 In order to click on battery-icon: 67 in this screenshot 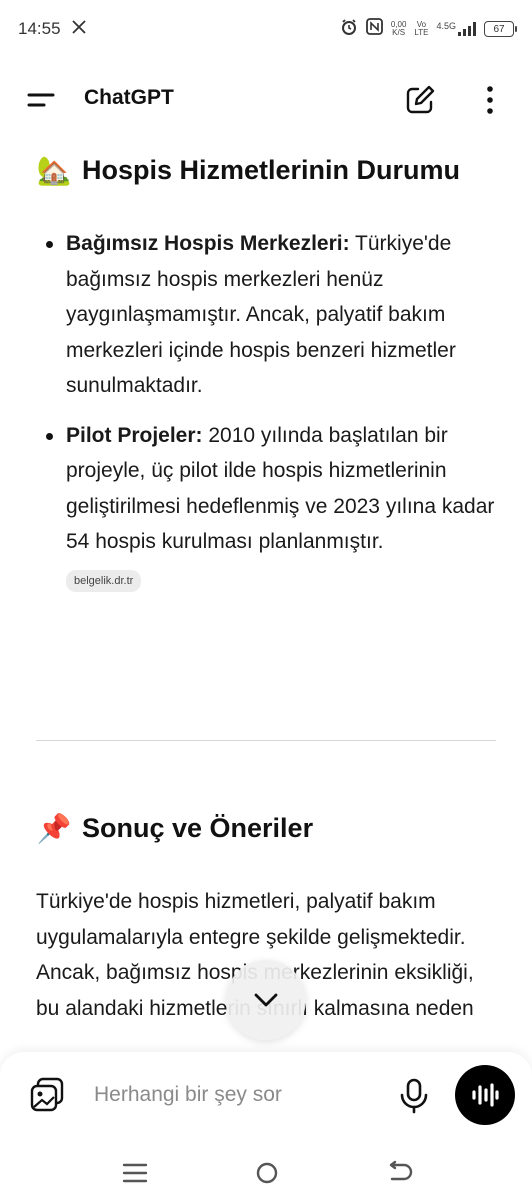, I will do `click(500, 29)`.